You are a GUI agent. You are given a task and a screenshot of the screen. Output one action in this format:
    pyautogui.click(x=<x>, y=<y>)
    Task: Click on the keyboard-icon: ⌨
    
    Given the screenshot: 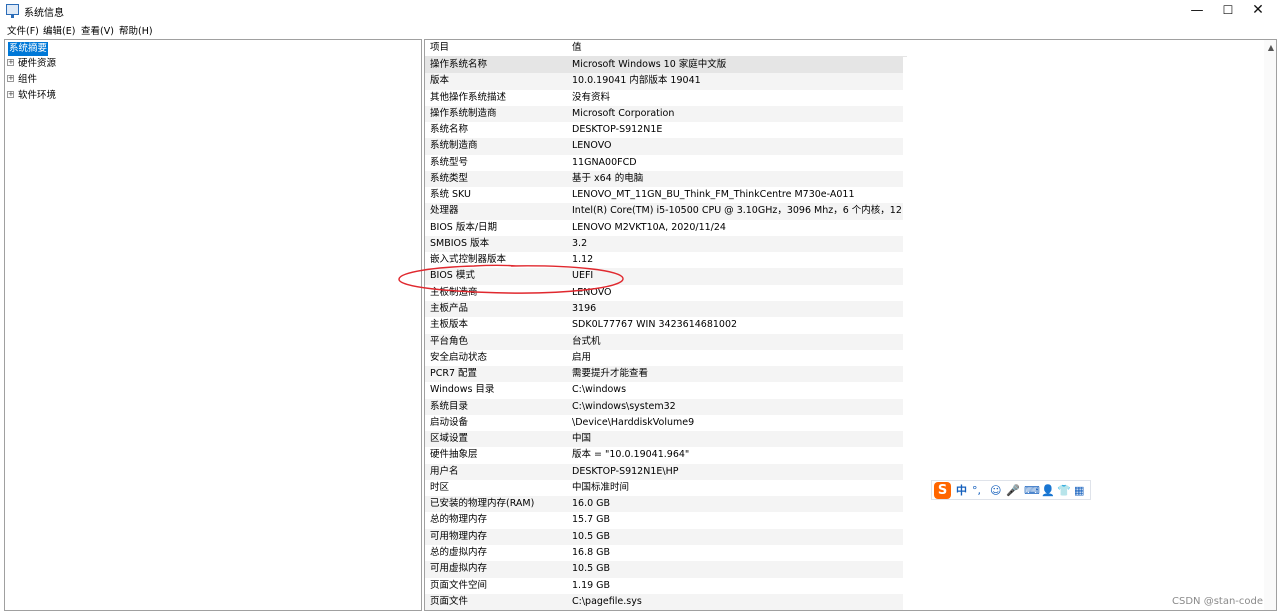 What is the action you would take?
    pyautogui.click(x=1032, y=490)
    